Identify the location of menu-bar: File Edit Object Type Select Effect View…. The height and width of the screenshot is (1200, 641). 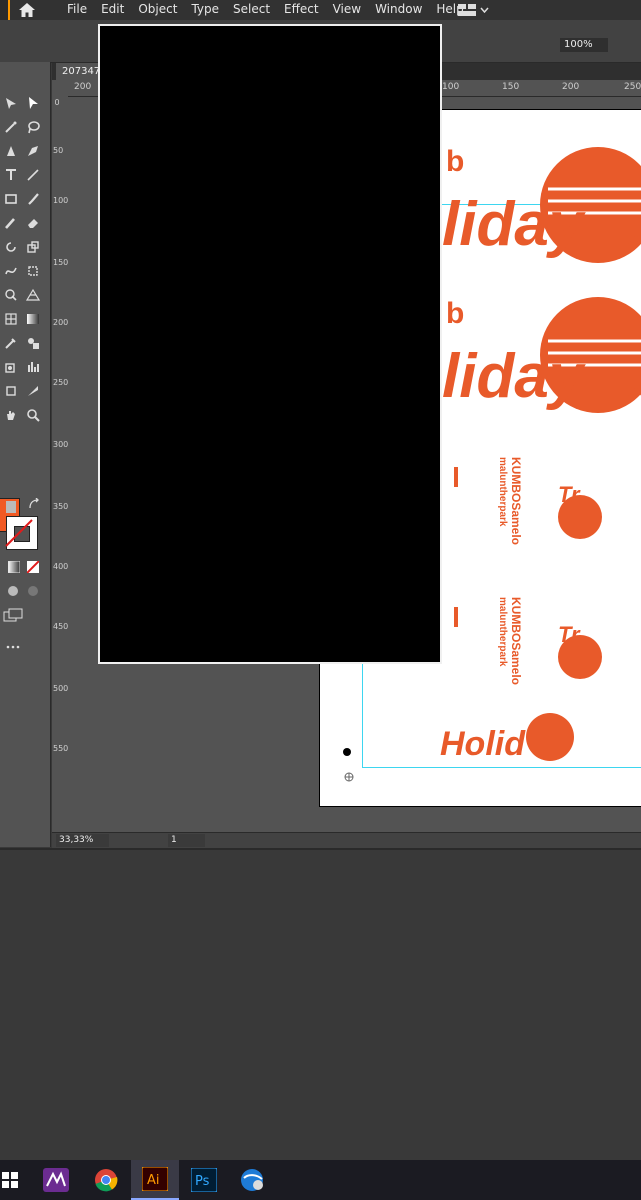
(320, 10).